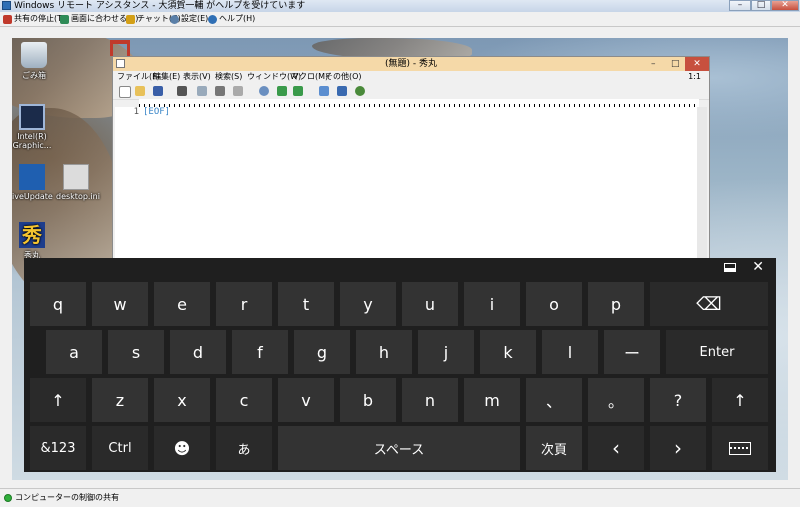  I want to click on key-p: p, so click(616, 304).